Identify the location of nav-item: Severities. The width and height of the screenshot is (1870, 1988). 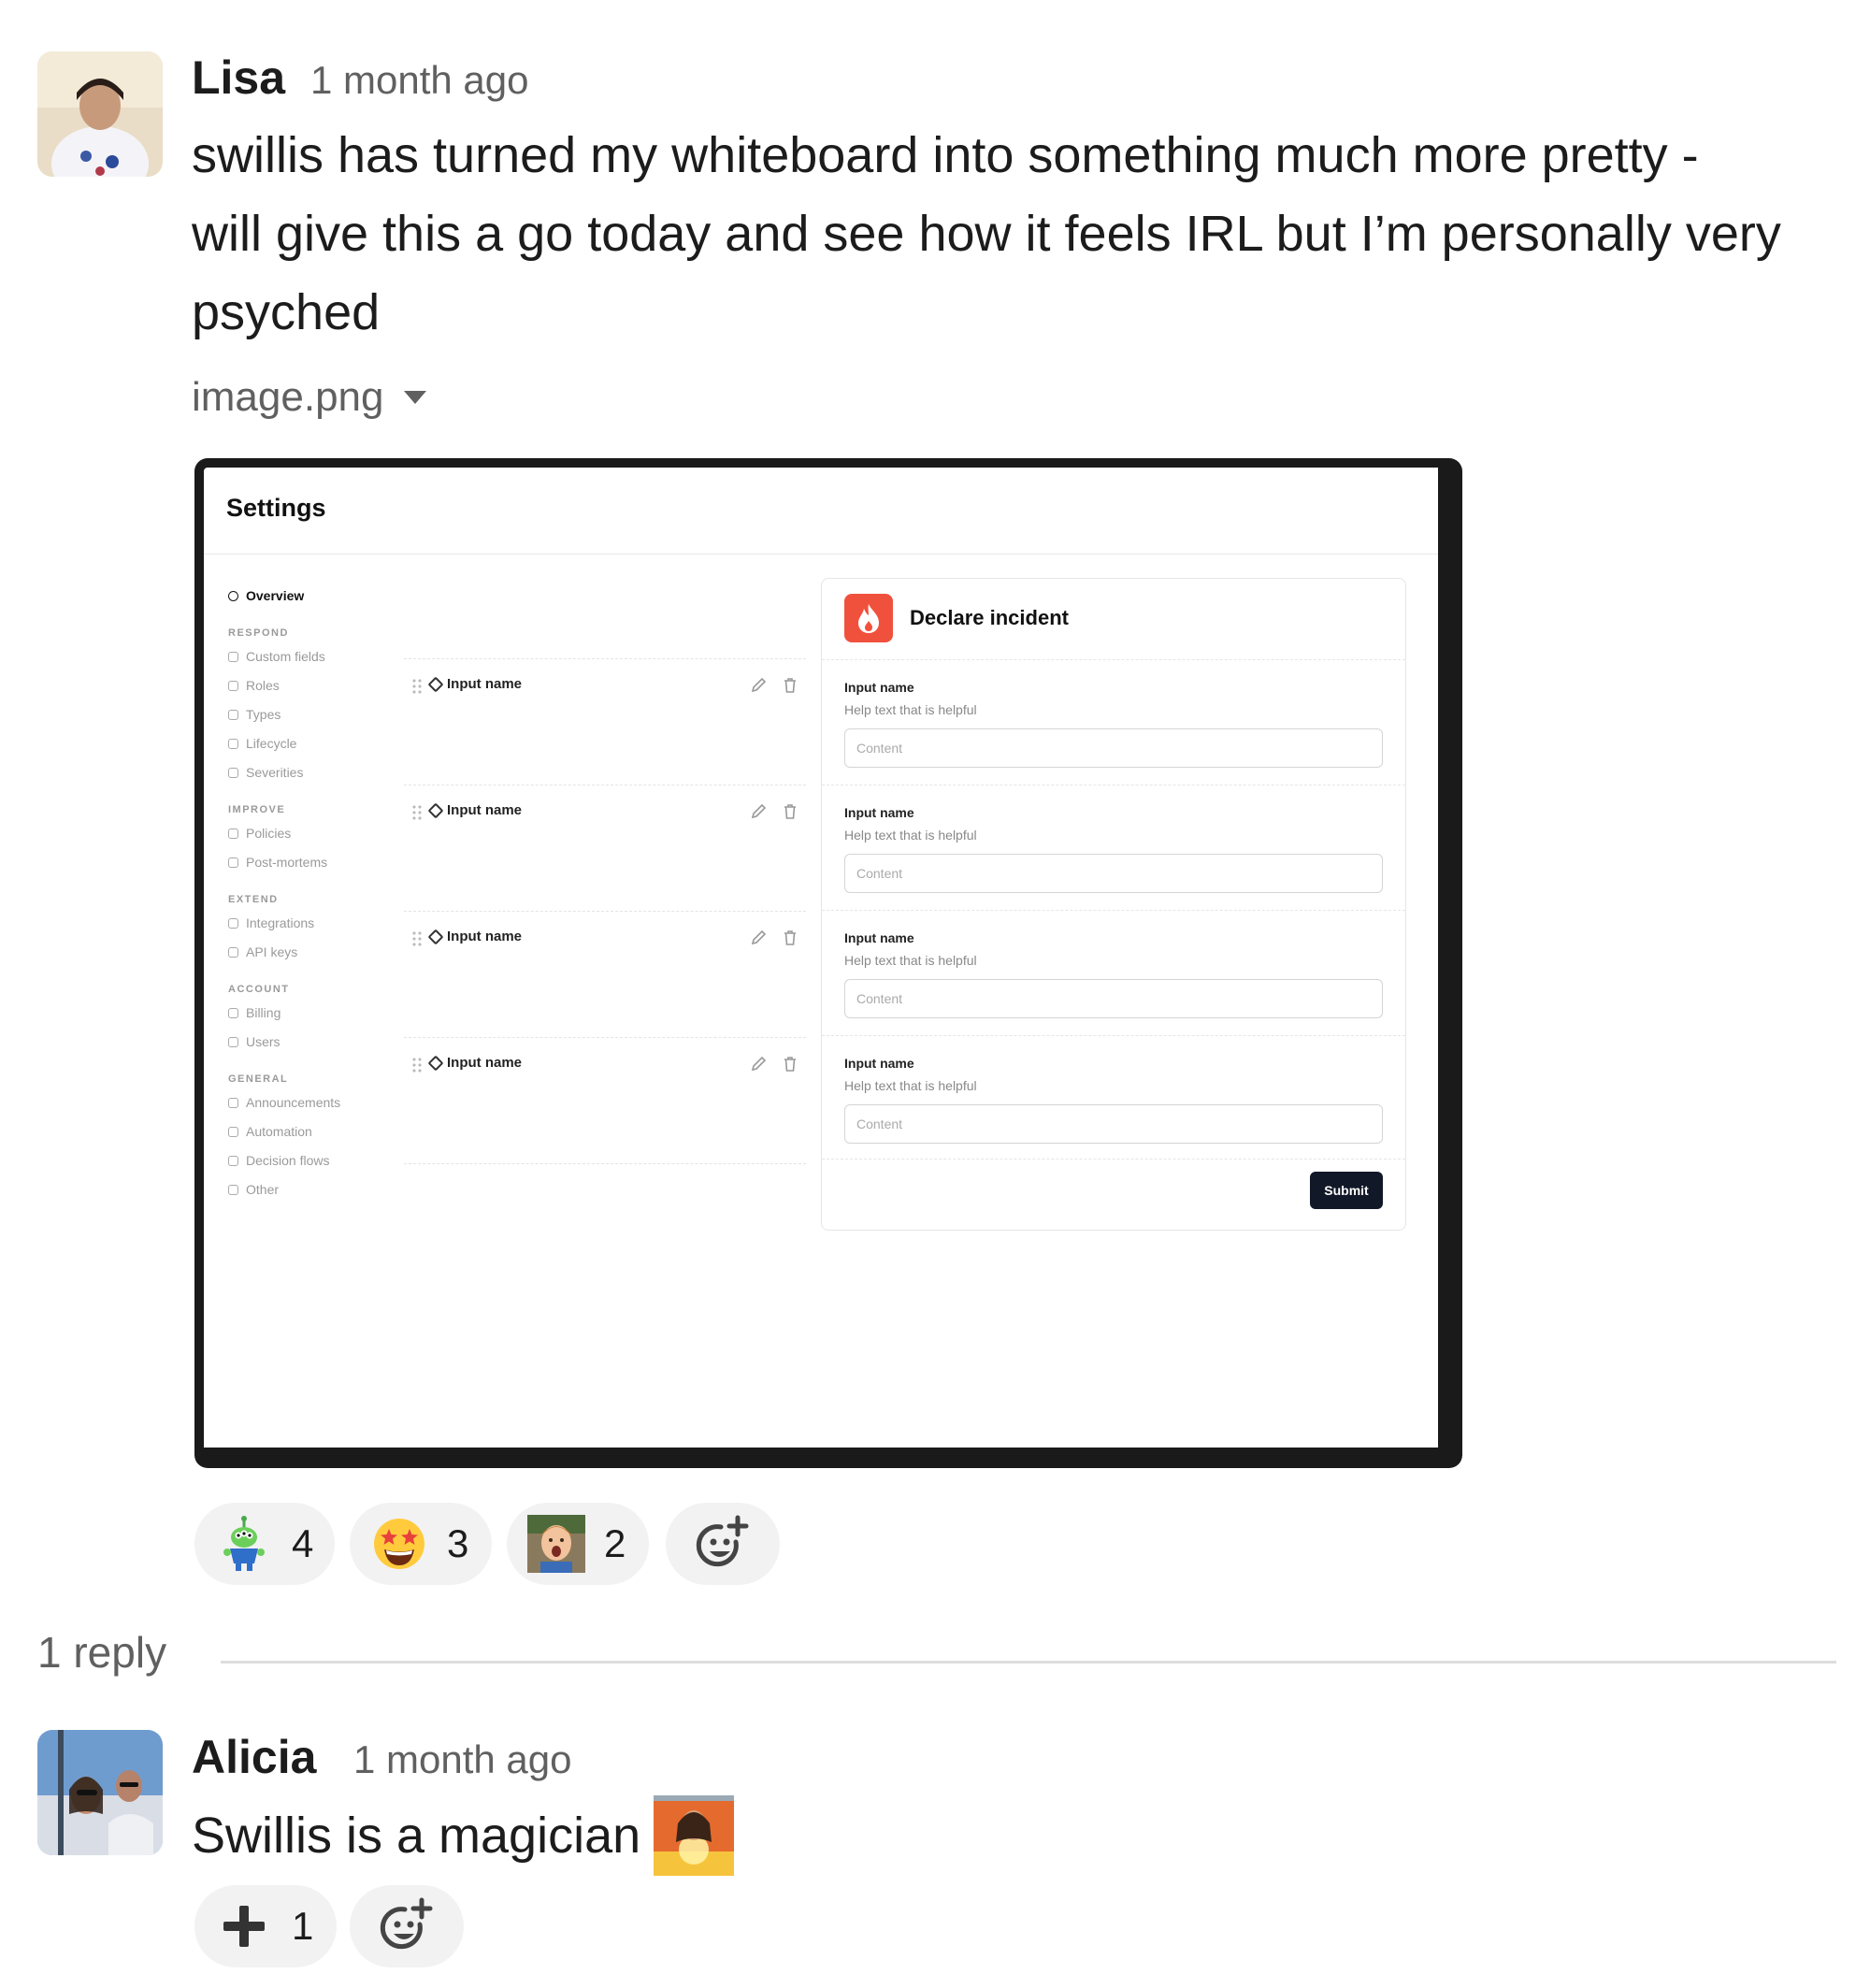
(317, 772).